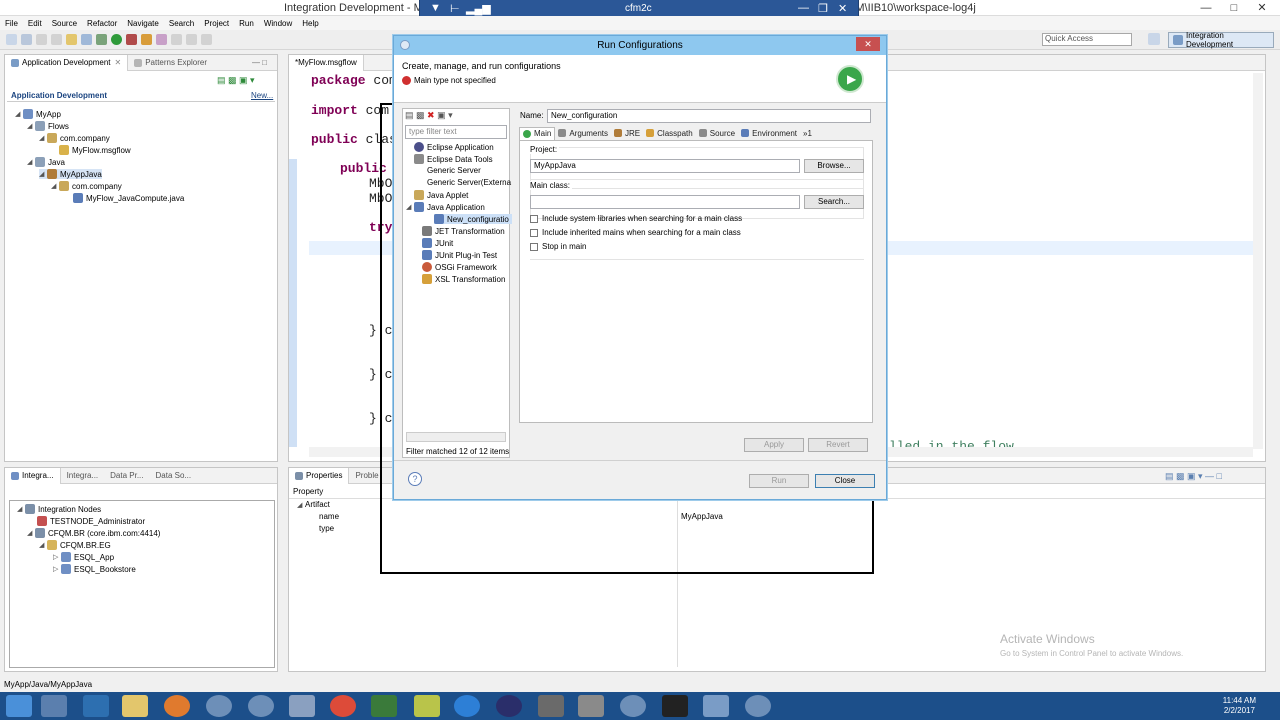 This screenshot has width=1280, height=720. I want to click on tree-item-java: ◢ Java, so click(46, 162).